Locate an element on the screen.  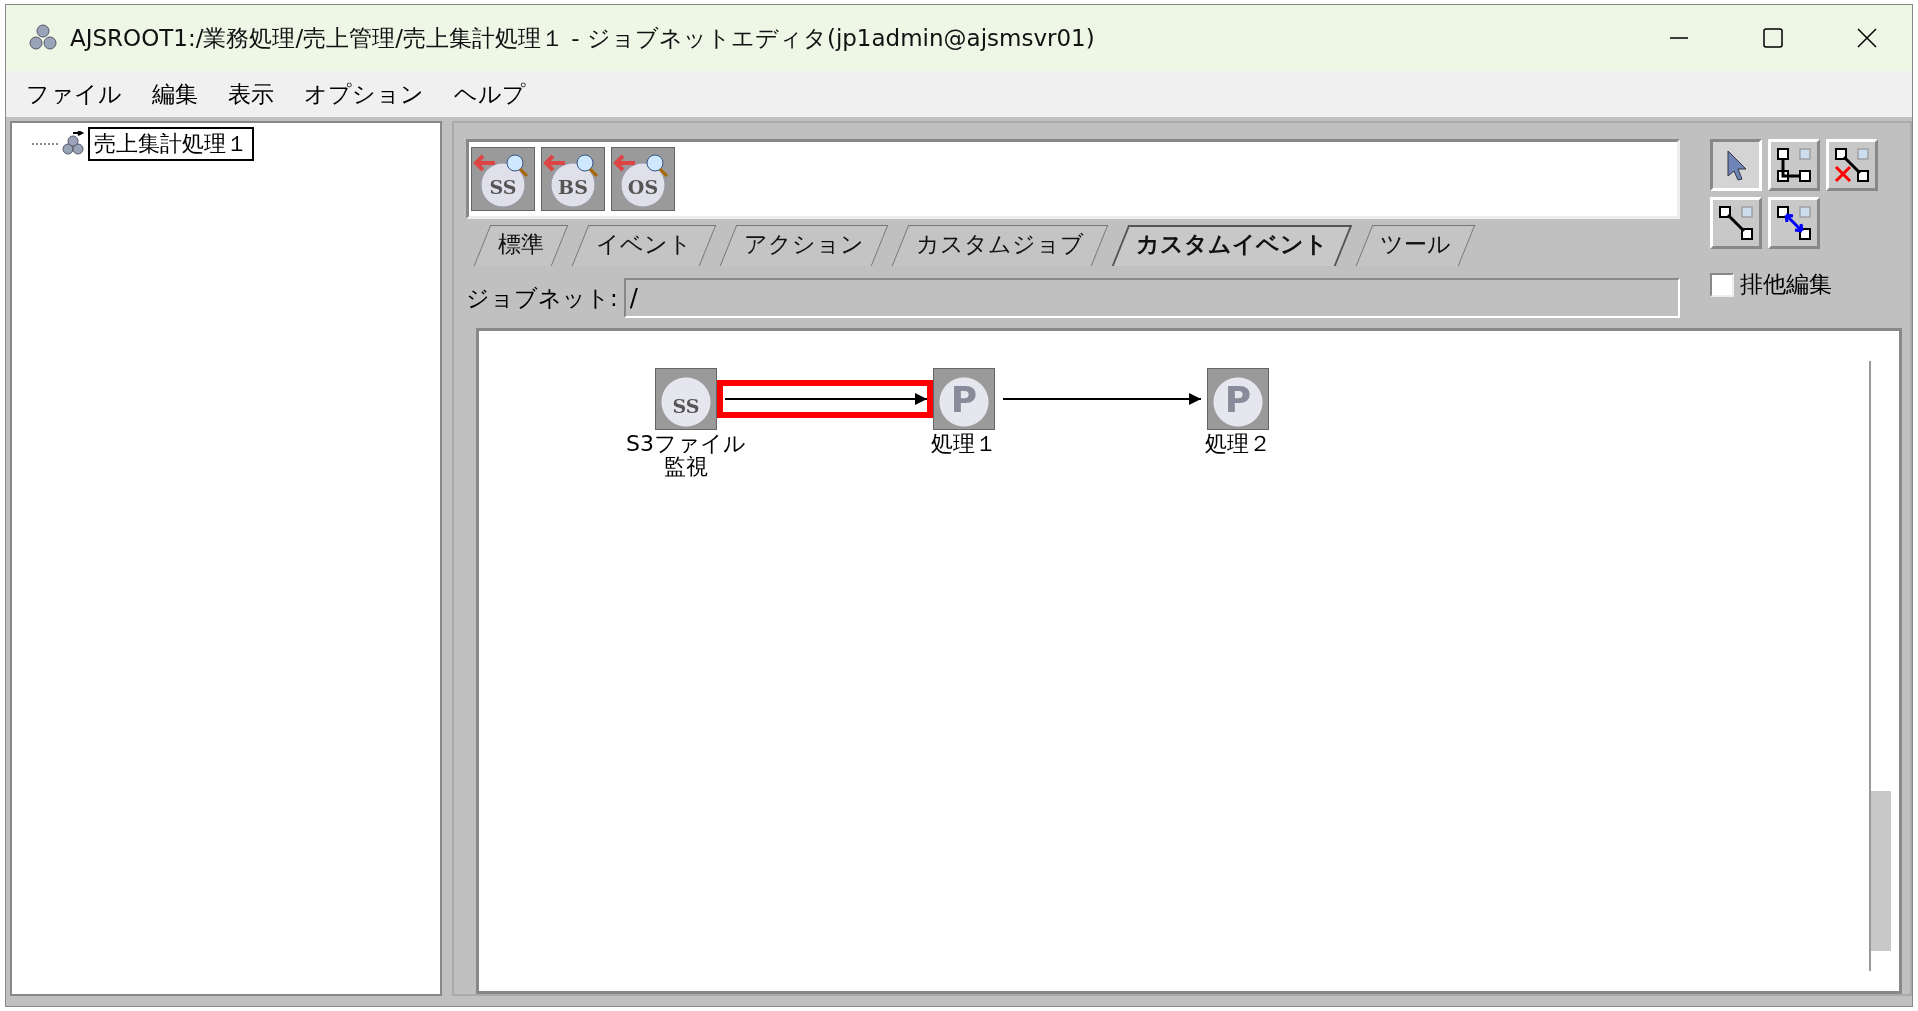
checkbox-label: 排他編集 is located at coordinates (1786, 284).